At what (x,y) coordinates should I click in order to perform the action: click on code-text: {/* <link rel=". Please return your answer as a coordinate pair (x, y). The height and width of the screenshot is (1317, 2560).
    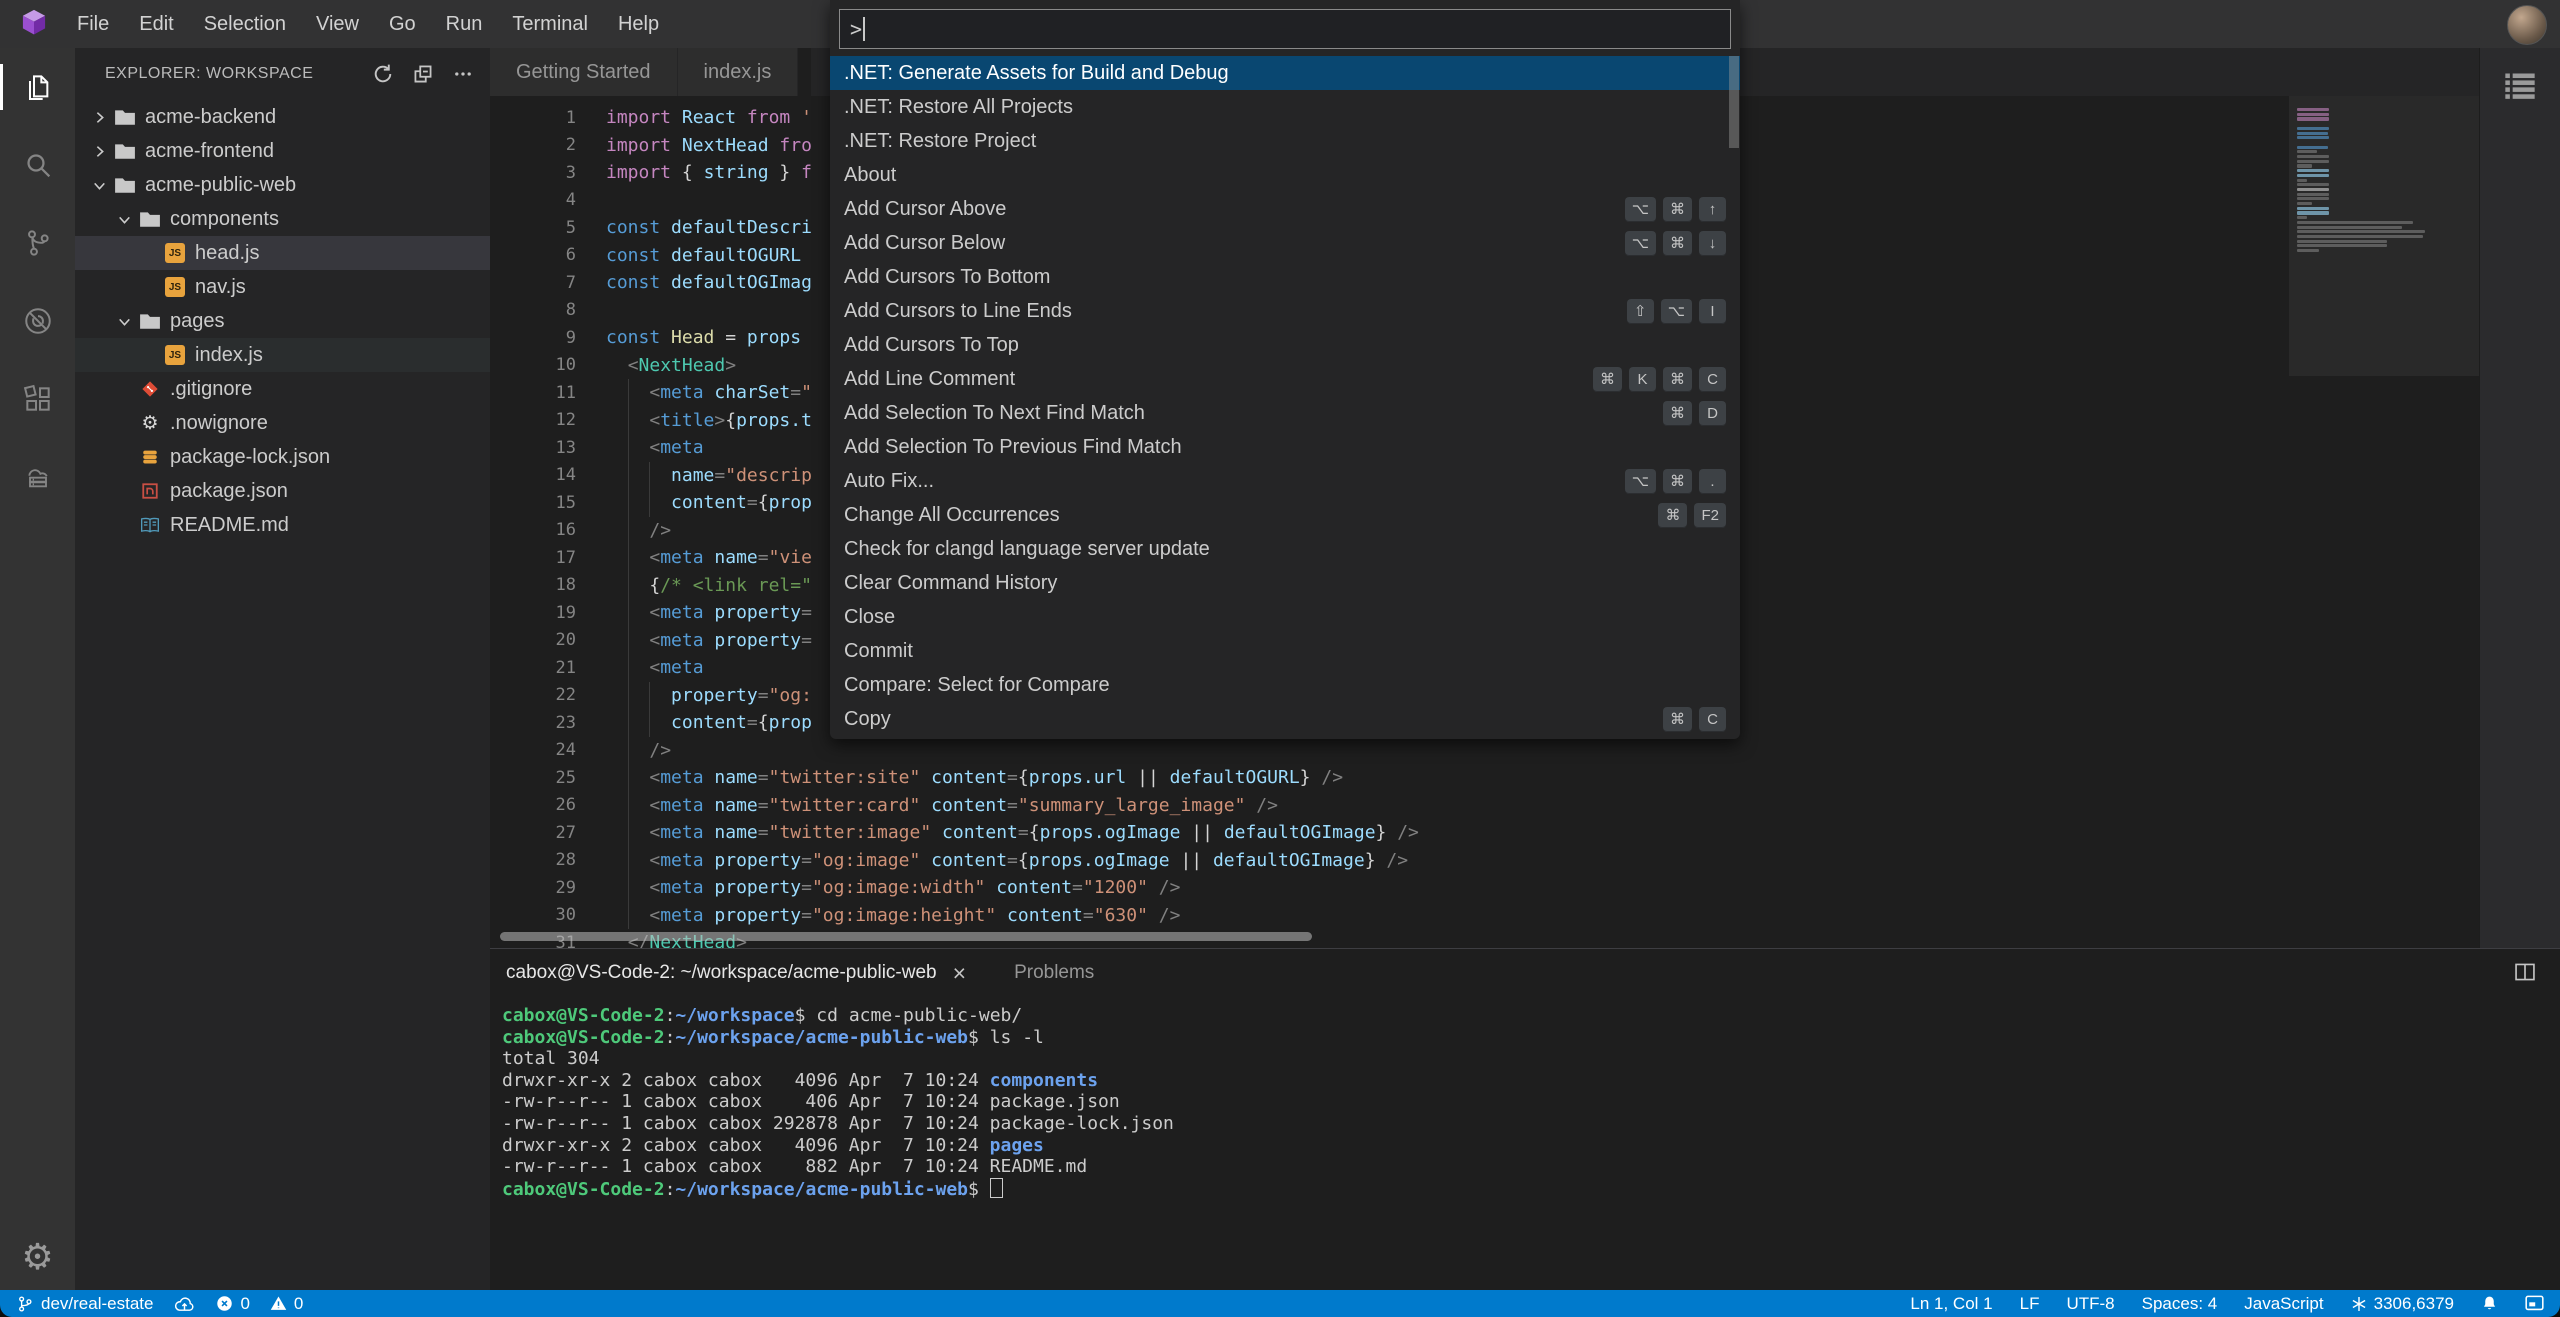
    Looking at the image, I should click on (709, 585).